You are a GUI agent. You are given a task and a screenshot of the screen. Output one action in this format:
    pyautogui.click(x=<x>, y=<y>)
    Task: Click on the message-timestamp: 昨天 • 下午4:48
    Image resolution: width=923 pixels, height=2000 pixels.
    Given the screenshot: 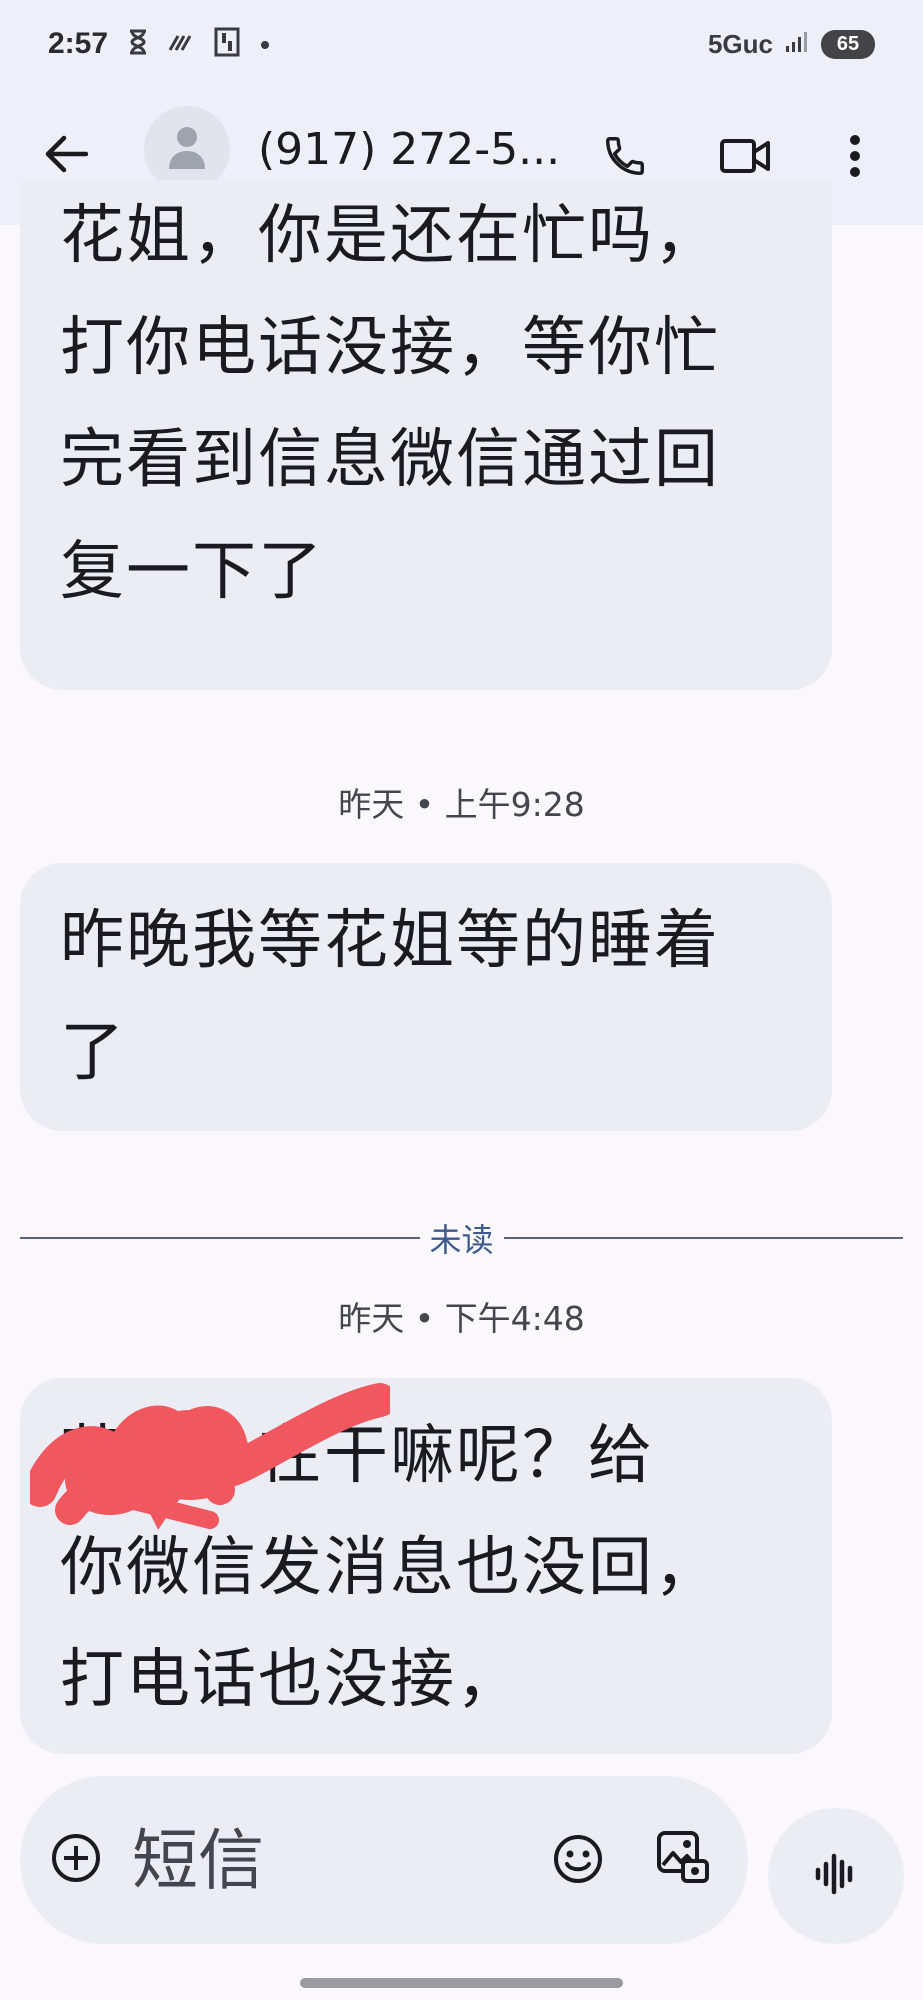 What is the action you would take?
    pyautogui.click(x=461, y=1316)
    